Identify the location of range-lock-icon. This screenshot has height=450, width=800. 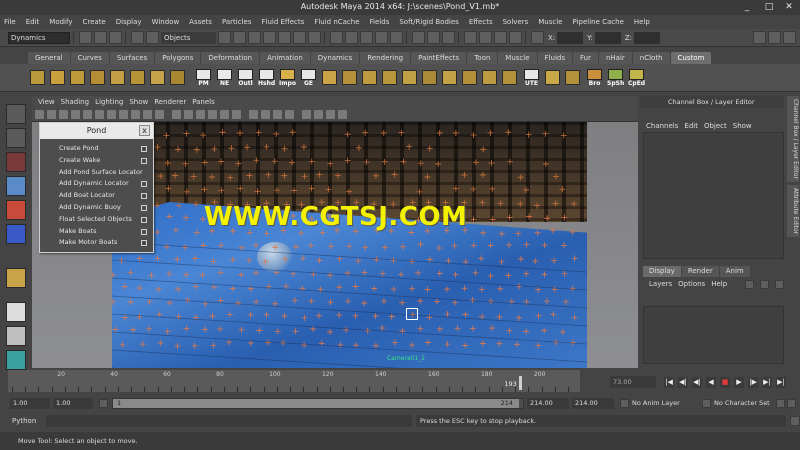
(103, 403).